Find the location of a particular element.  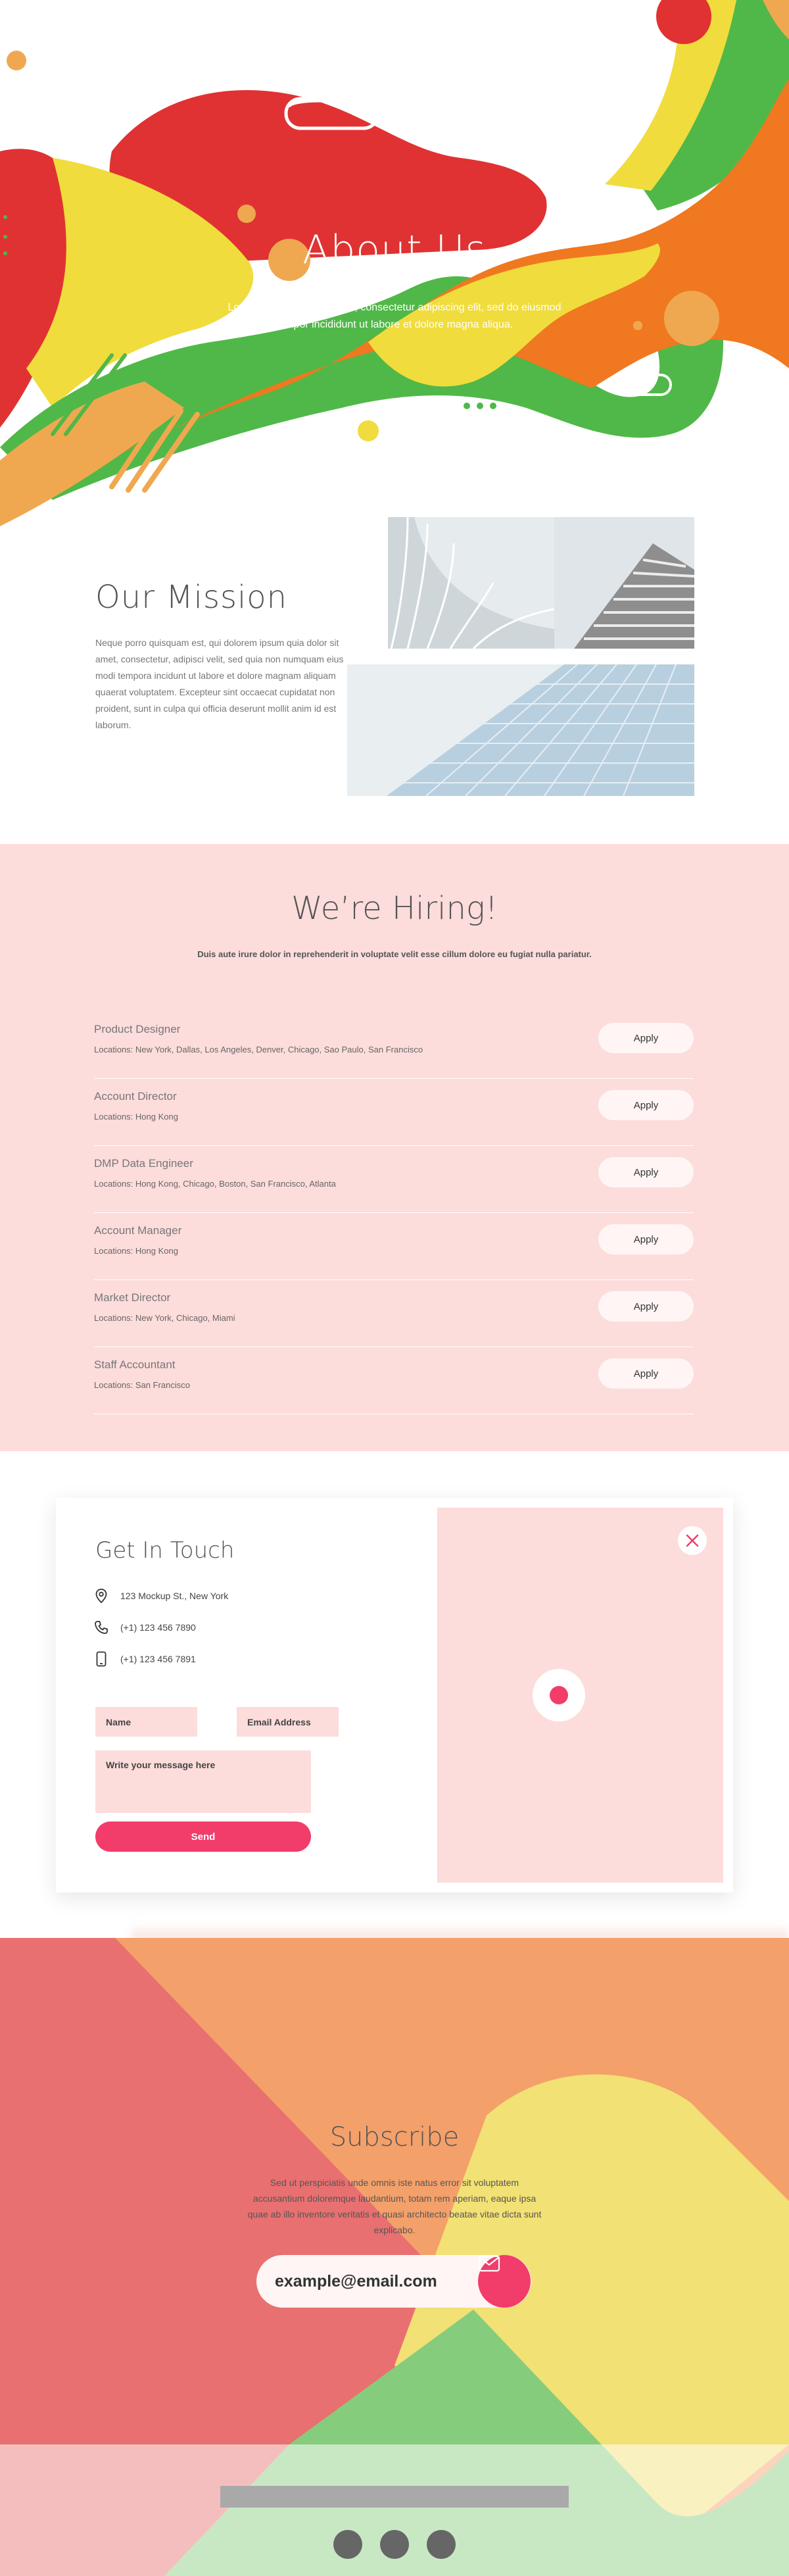

contact-title: Get In Touch is located at coordinates (165, 1550).